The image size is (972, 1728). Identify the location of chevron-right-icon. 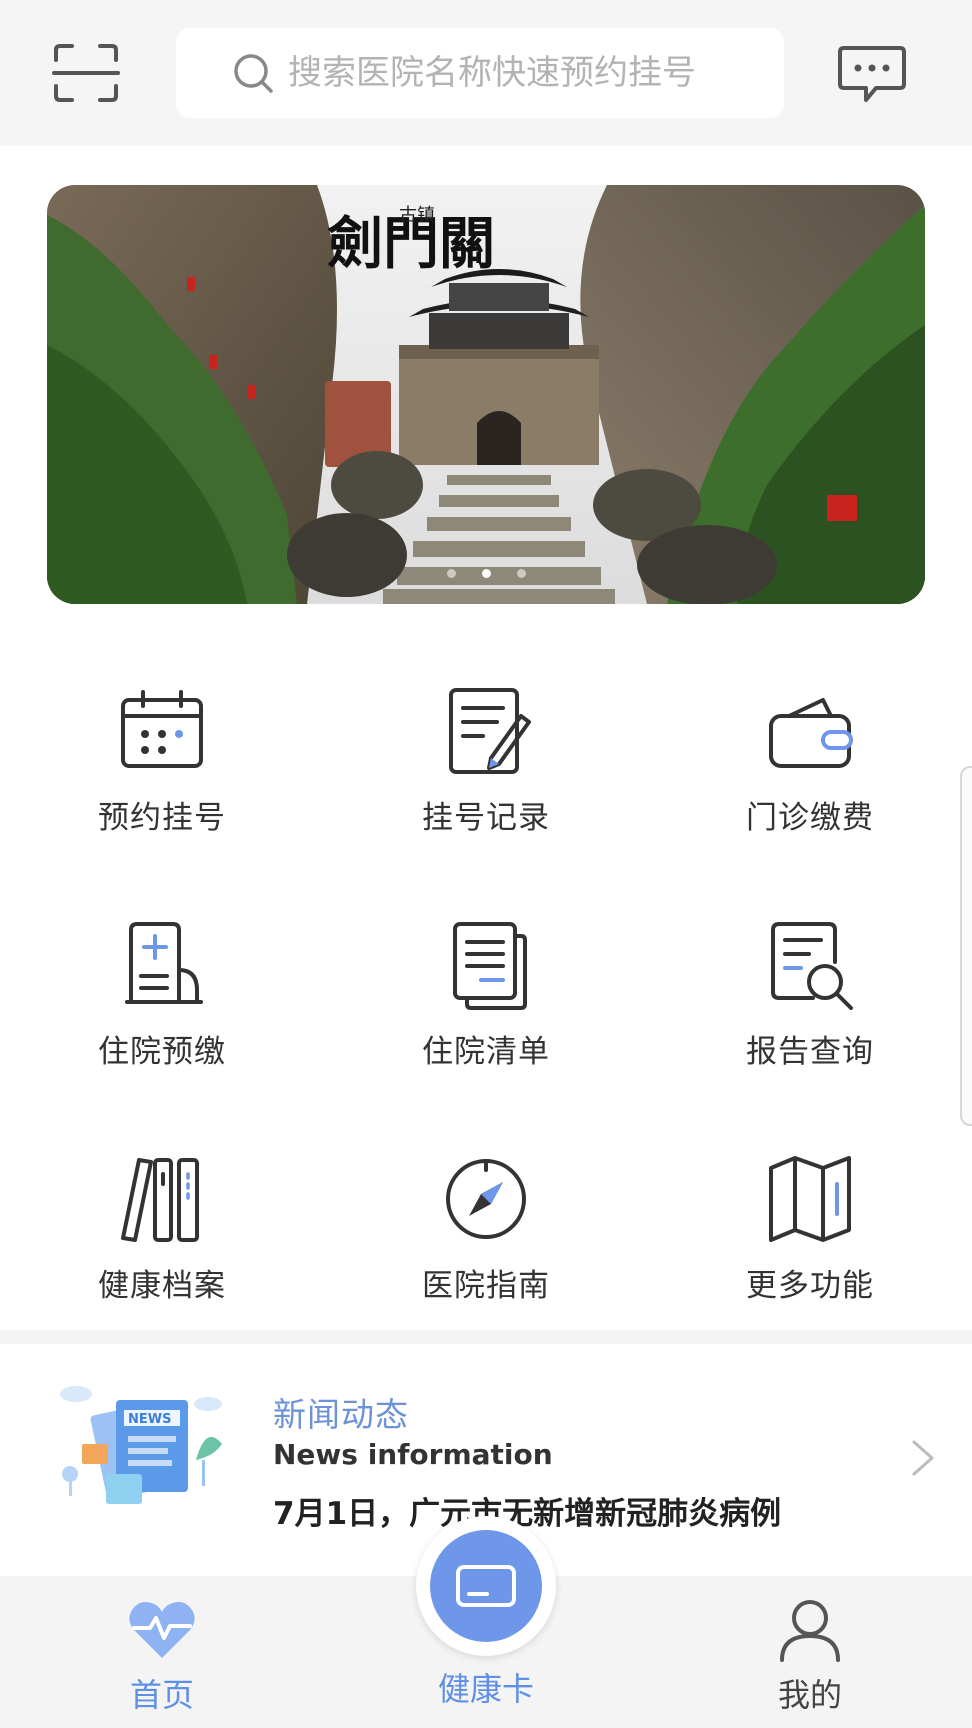
(923, 1458).